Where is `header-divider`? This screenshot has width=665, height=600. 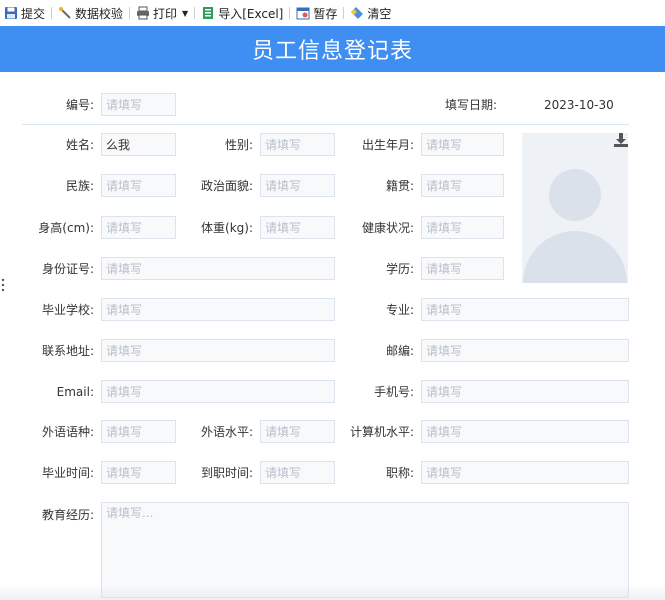
header-divider is located at coordinates (325, 124).